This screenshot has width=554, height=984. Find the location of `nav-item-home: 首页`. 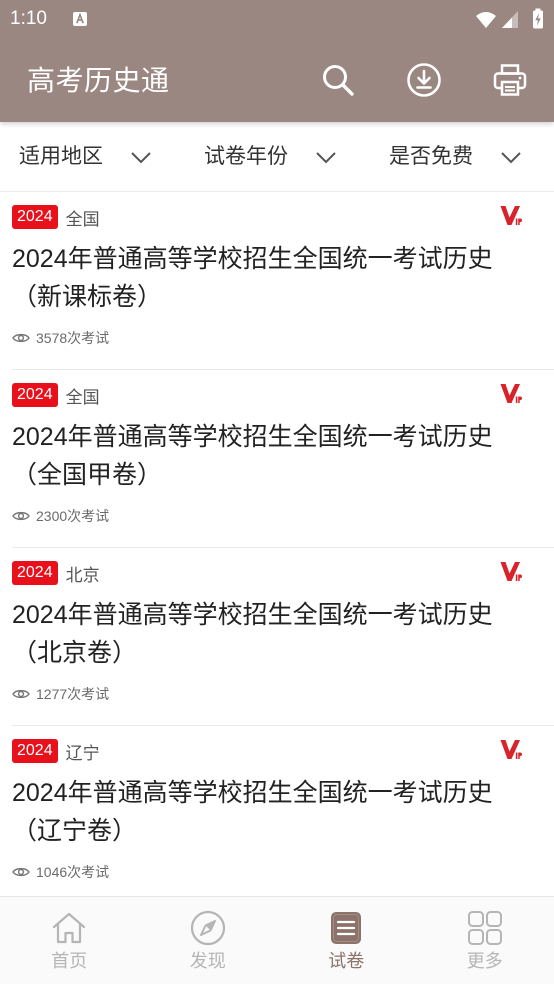

nav-item-home: 首页 is located at coordinates (69, 940).